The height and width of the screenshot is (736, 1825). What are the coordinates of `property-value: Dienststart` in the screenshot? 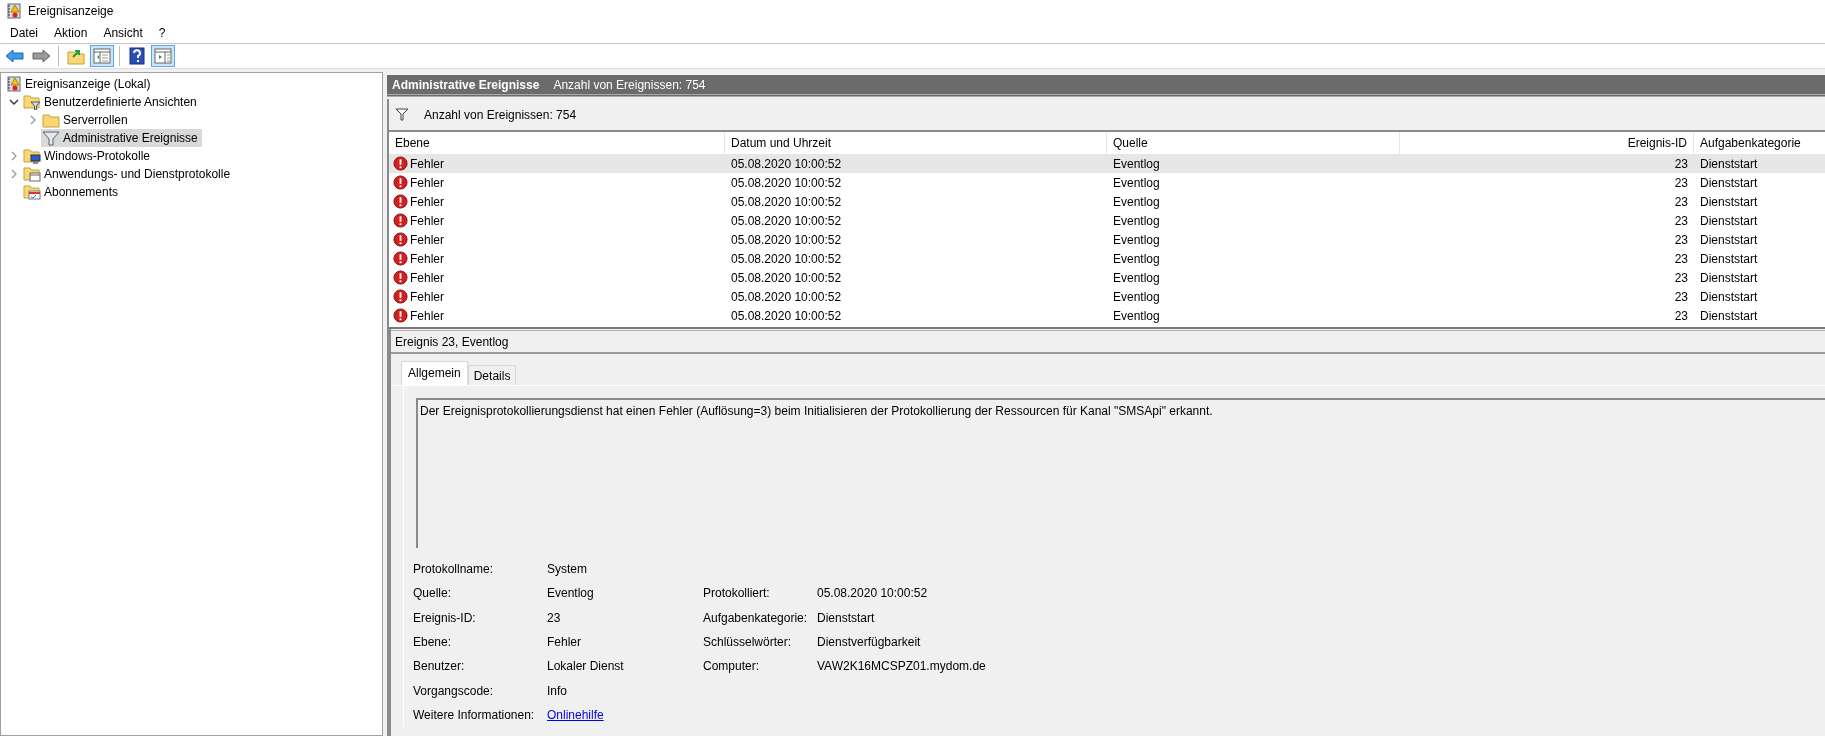 It's located at (846, 617).